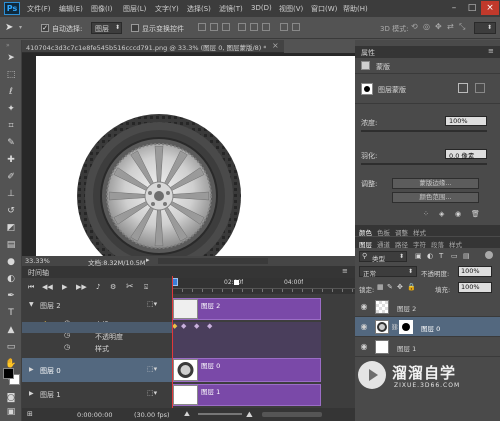 This screenshot has height=421, width=500. Describe the element at coordinates (196, 326) in the screenshot. I see `keyframe-3-icon: ◆` at that location.